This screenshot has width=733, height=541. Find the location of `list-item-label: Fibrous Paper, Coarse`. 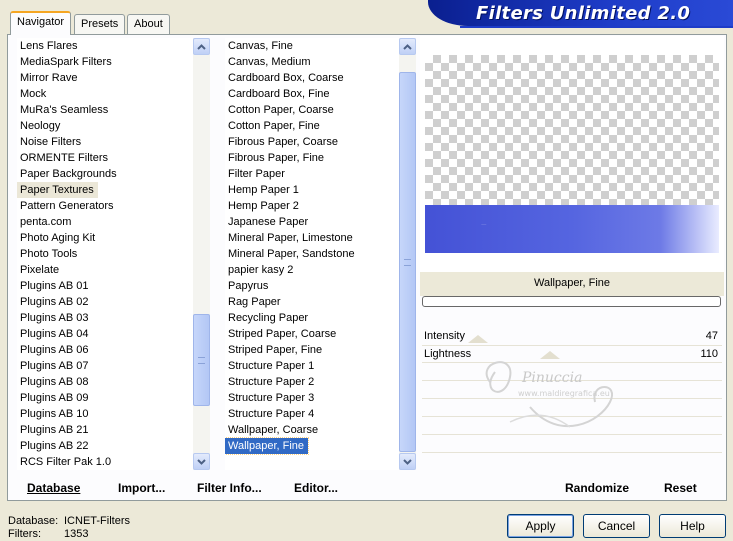

list-item-label: Fibrous Paper, Coarse is located at coordinates (283, 142).